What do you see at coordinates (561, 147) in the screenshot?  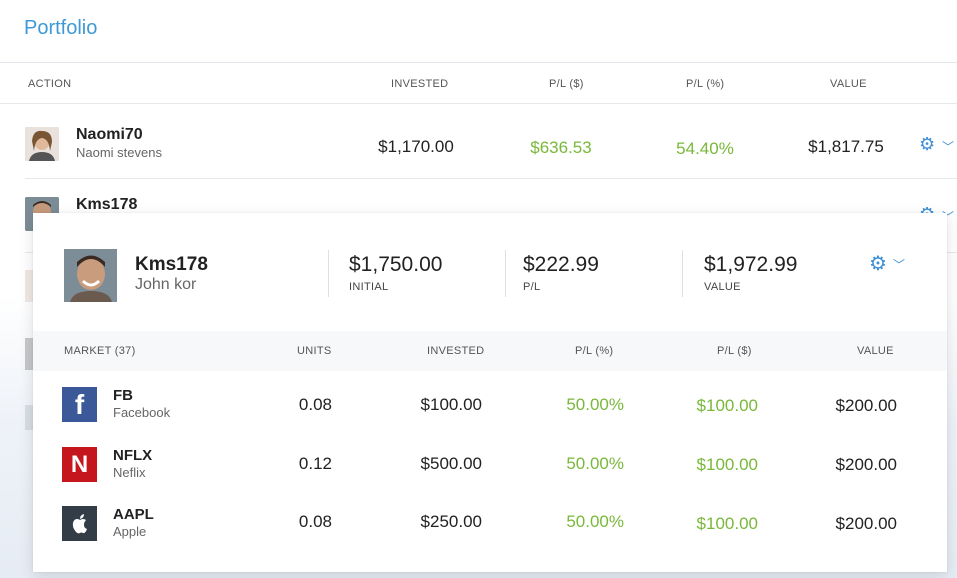 I see `pl-usd-value: $636.53` at bounding box center [561, 147].